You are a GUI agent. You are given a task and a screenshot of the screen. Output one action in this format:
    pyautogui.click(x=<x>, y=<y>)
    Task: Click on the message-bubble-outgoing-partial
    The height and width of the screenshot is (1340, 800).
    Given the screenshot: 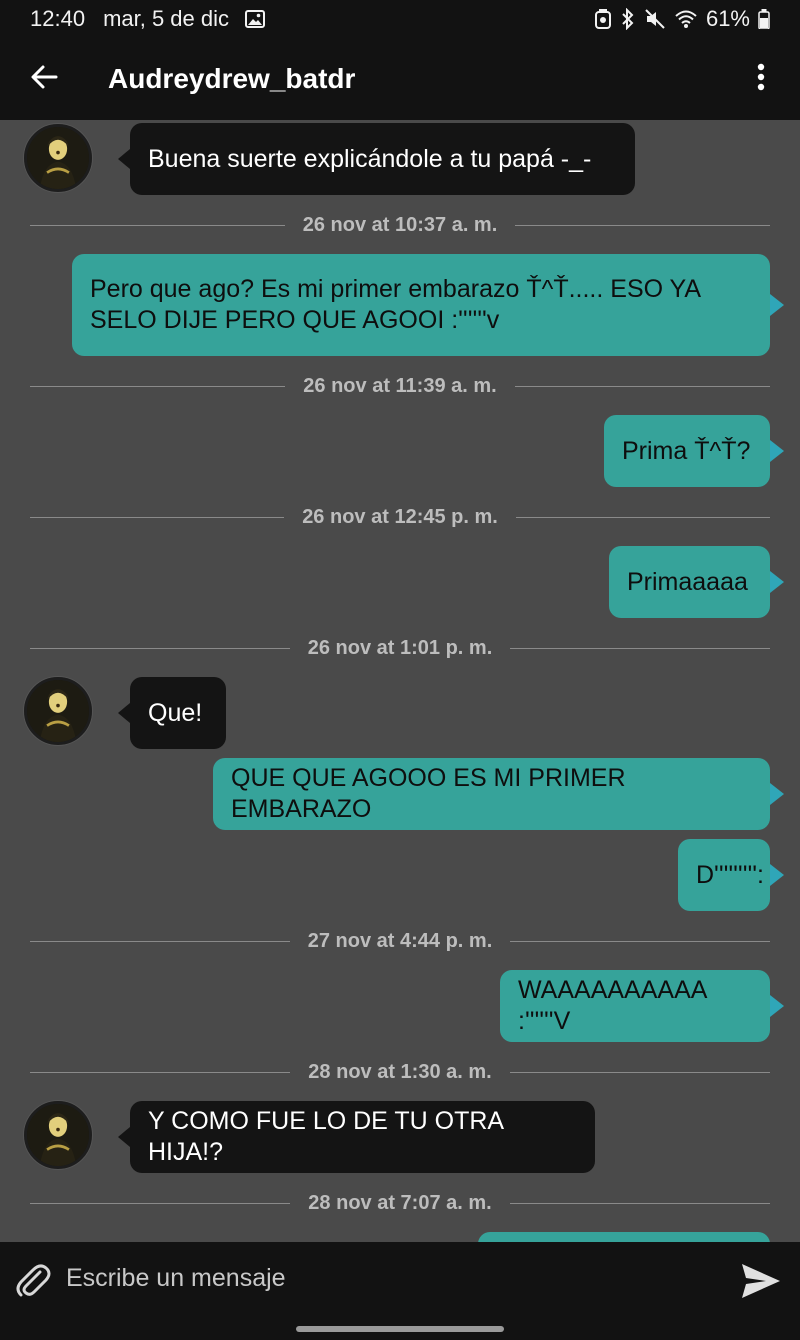 What is the action you would take?
    pyautogui.click(x=624, y=1237)
    